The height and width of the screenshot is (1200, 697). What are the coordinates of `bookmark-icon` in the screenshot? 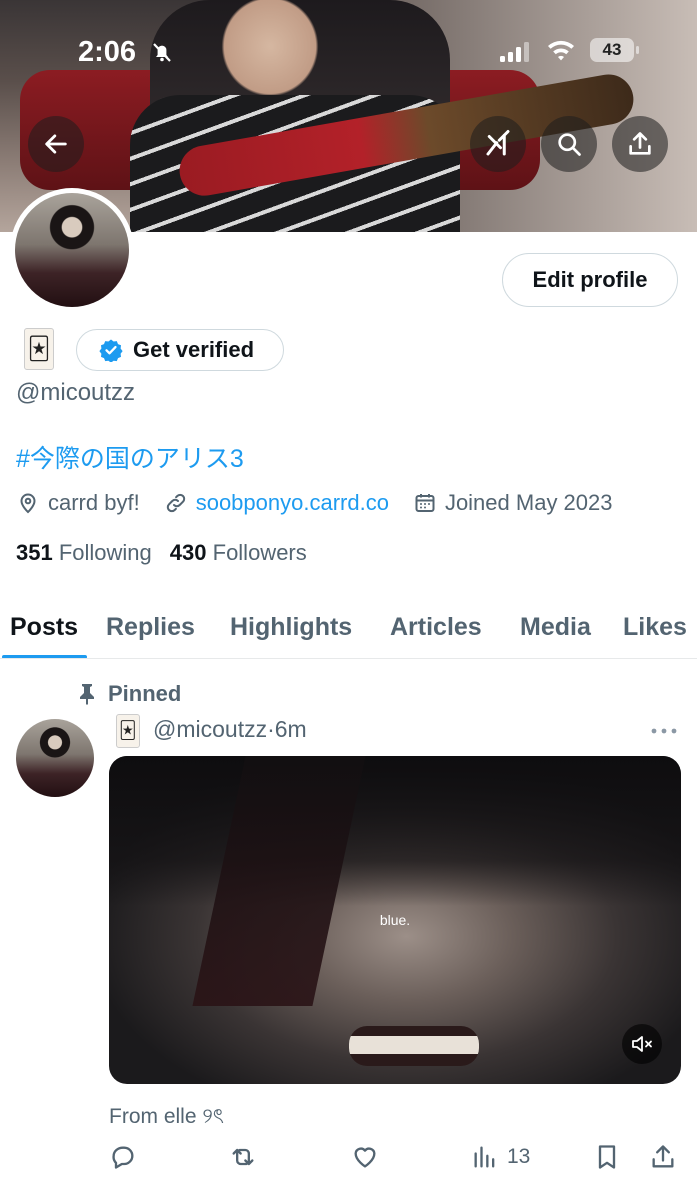 It's located at (607, 1157).